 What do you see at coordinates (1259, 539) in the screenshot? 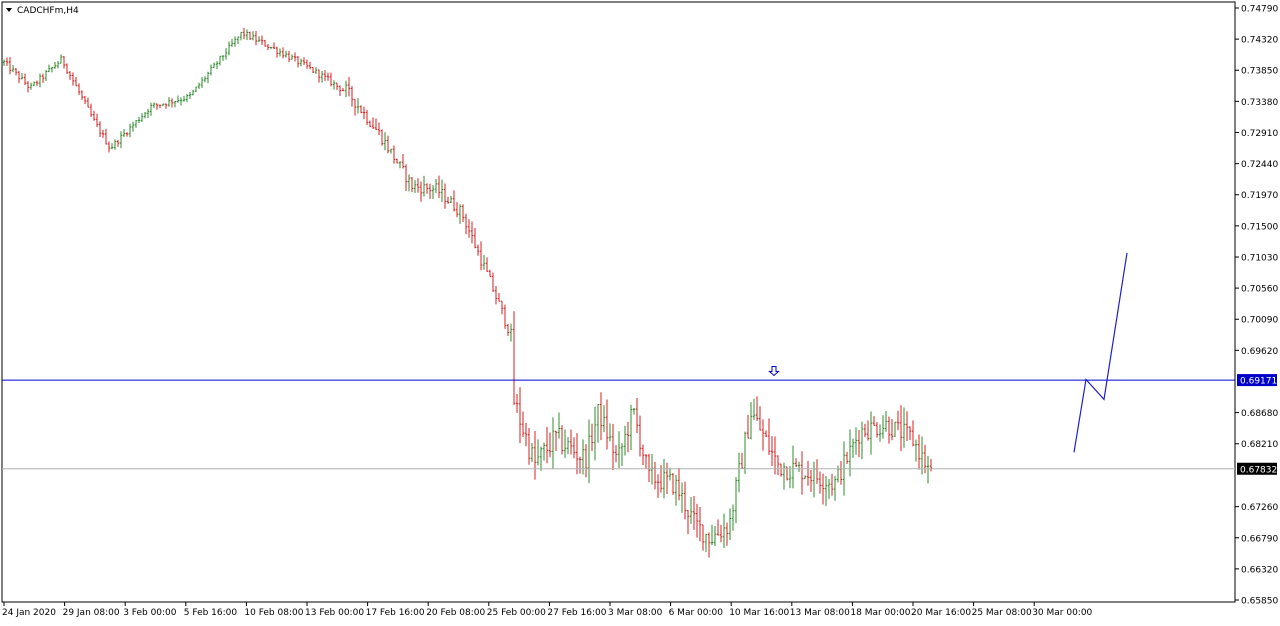
I see `y-tick-label: 0.66790` at bounding box center [1259, 539].